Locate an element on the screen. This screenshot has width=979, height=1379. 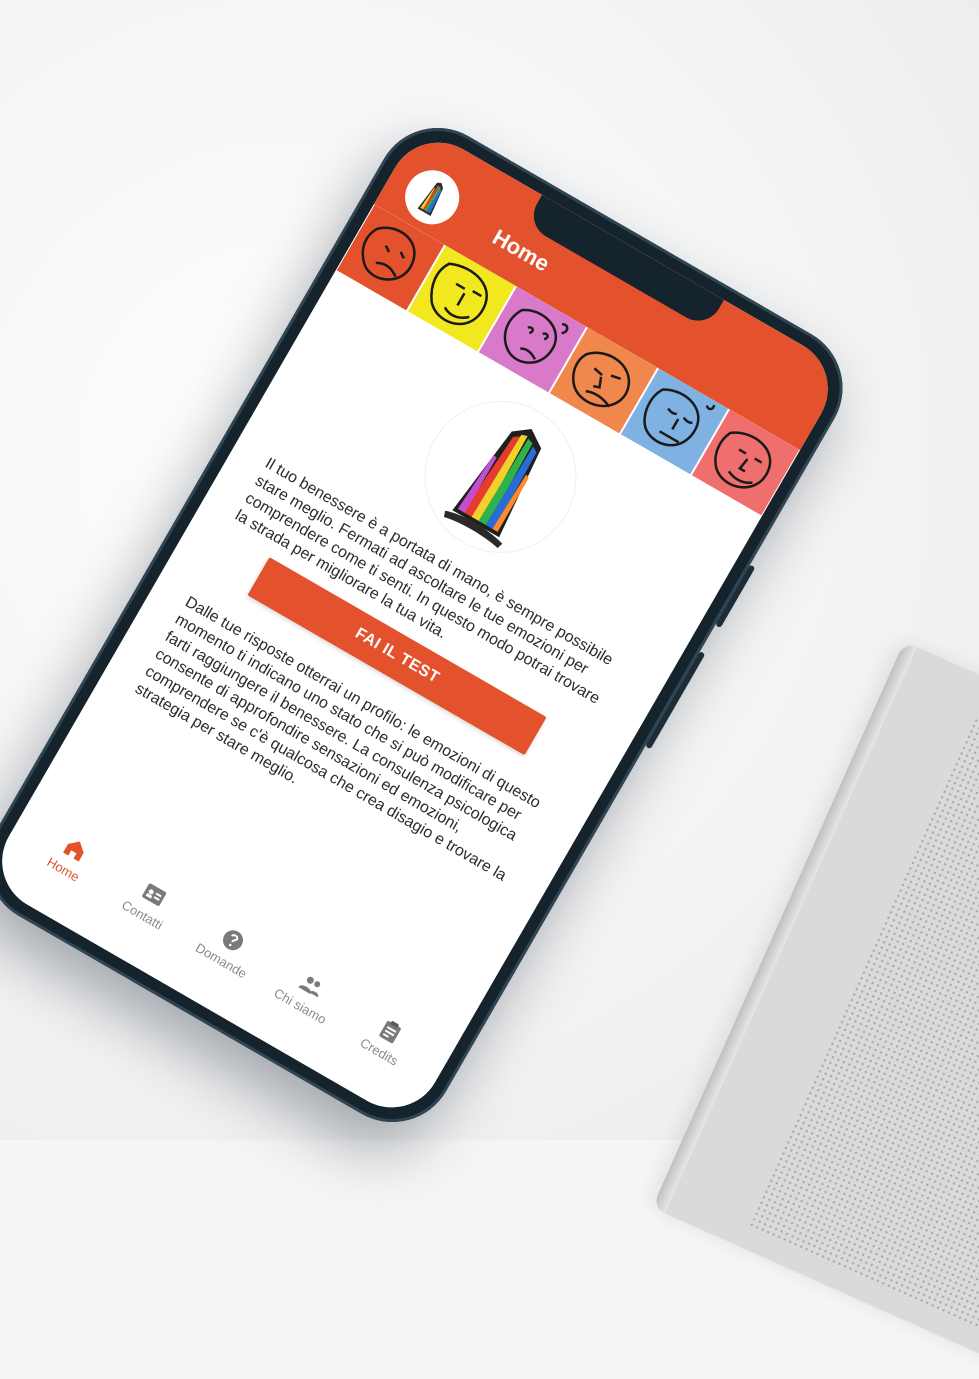
tab-domande: Domande is located at coordinates (218, 966).